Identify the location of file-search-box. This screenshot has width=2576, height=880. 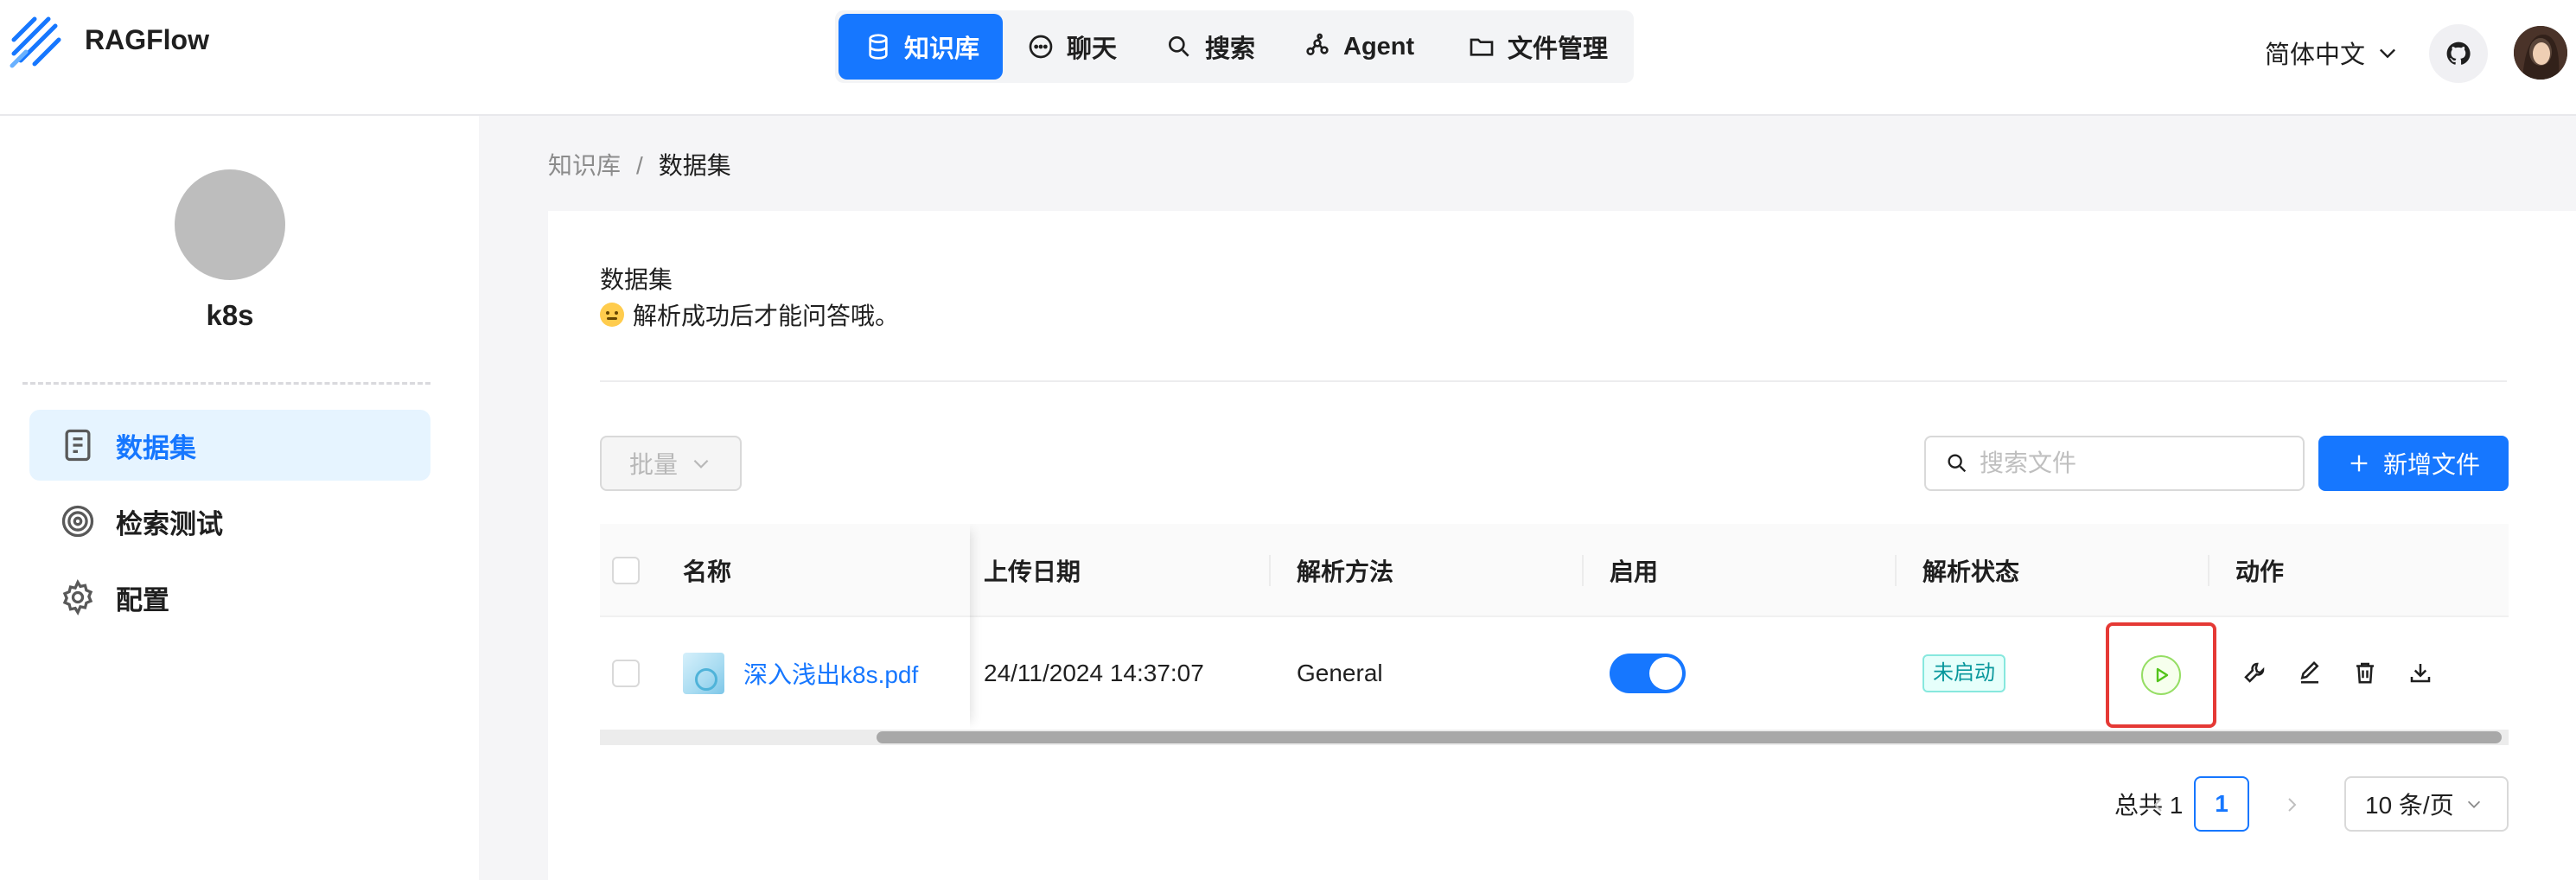
(2114, 463).